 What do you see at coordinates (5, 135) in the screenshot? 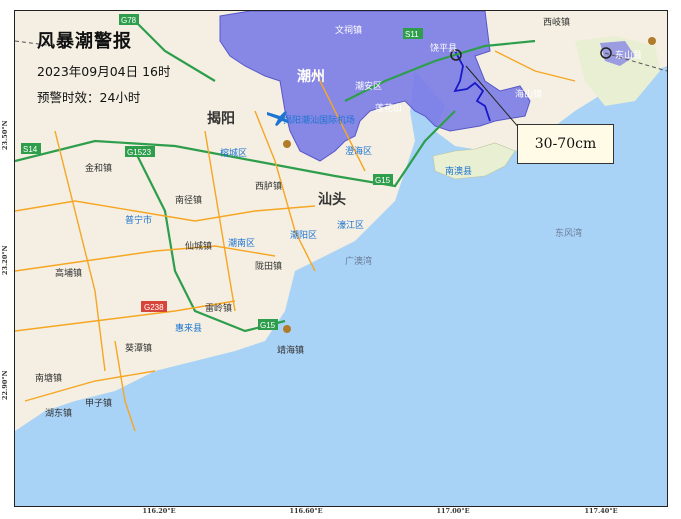
I see `lat-tick-23-50: 23.50°N` at bounding box center [5, 135].